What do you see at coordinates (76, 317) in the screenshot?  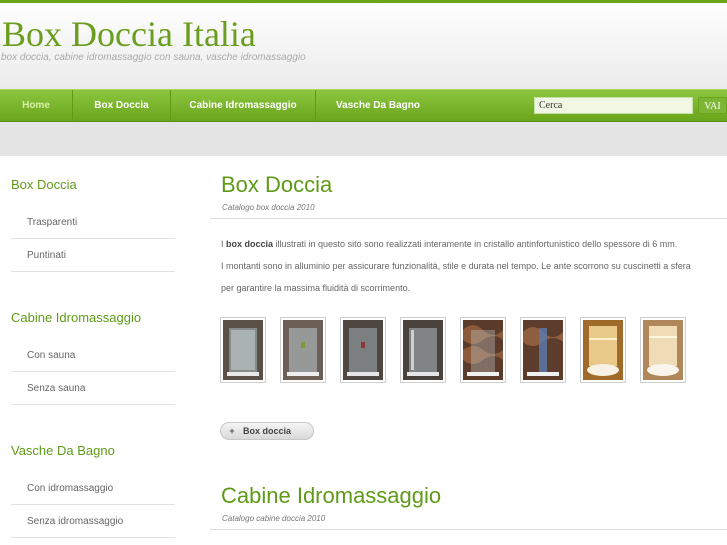 I see `sidebar-heading-cabine: Cabine Idromassaggio` at bounding box center [76, 317].